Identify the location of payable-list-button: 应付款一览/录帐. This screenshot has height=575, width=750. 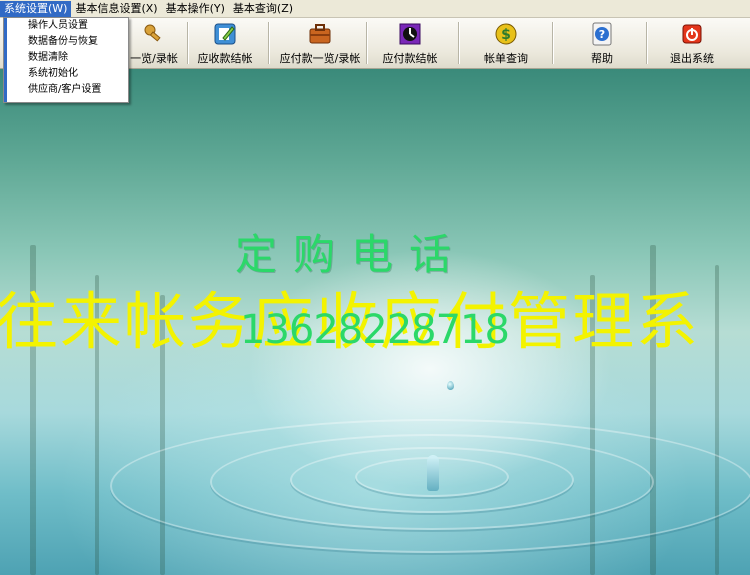
(320, 43).